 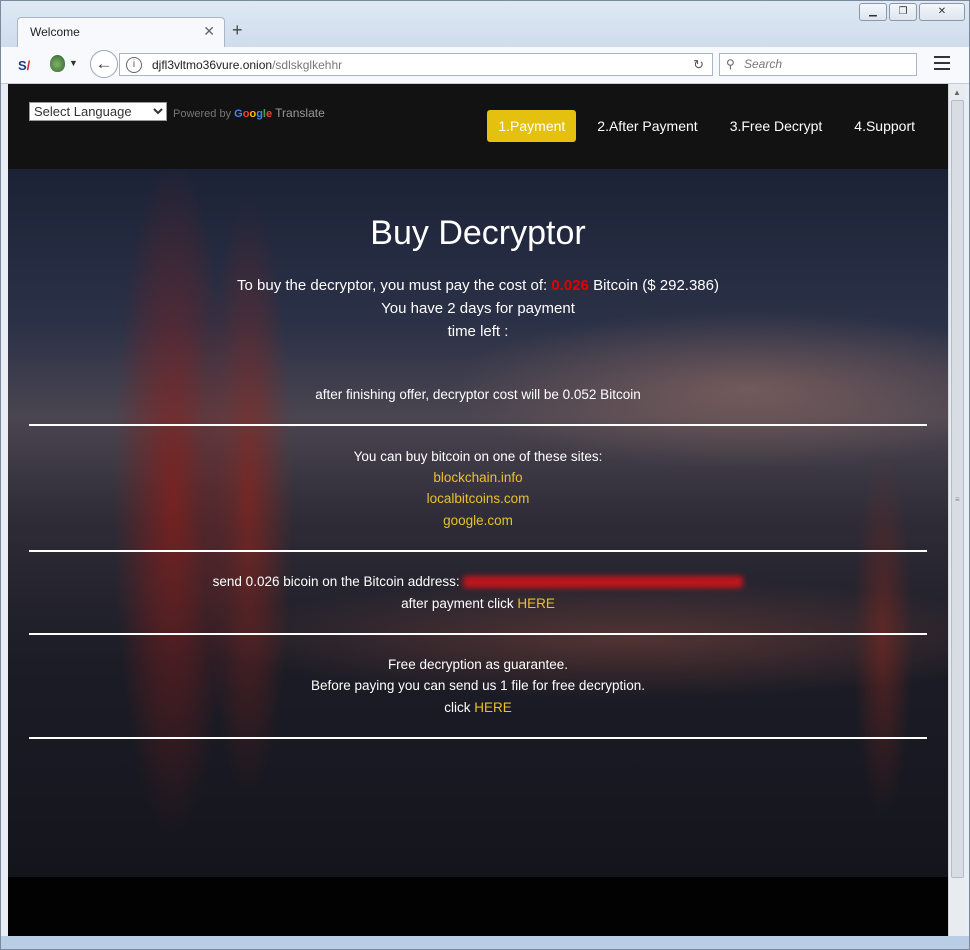 I want to click on cost-btc: 0.026, so click(x=570, y=285).